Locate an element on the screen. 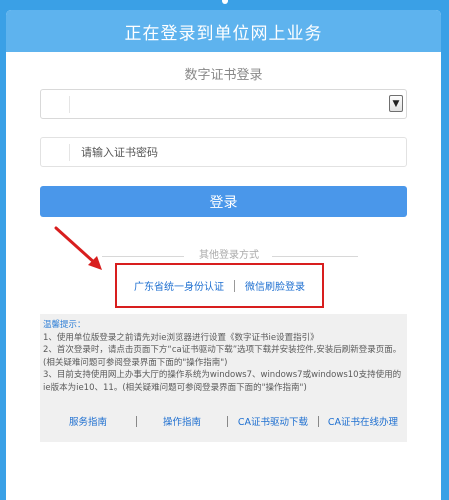  tip-item: 1、使用单位版登录之前请先对ie浏览器进行设置《数字证书ie设置指引》 is located at coordinates (181, 337).